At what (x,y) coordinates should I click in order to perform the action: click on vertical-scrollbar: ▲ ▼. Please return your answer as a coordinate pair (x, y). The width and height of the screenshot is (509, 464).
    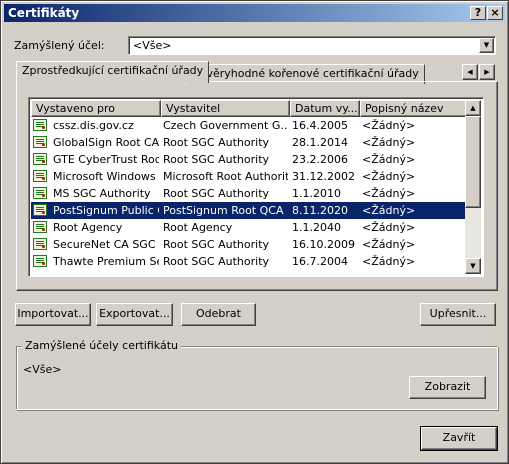
    Looking at the image, I should click on (473, 187).